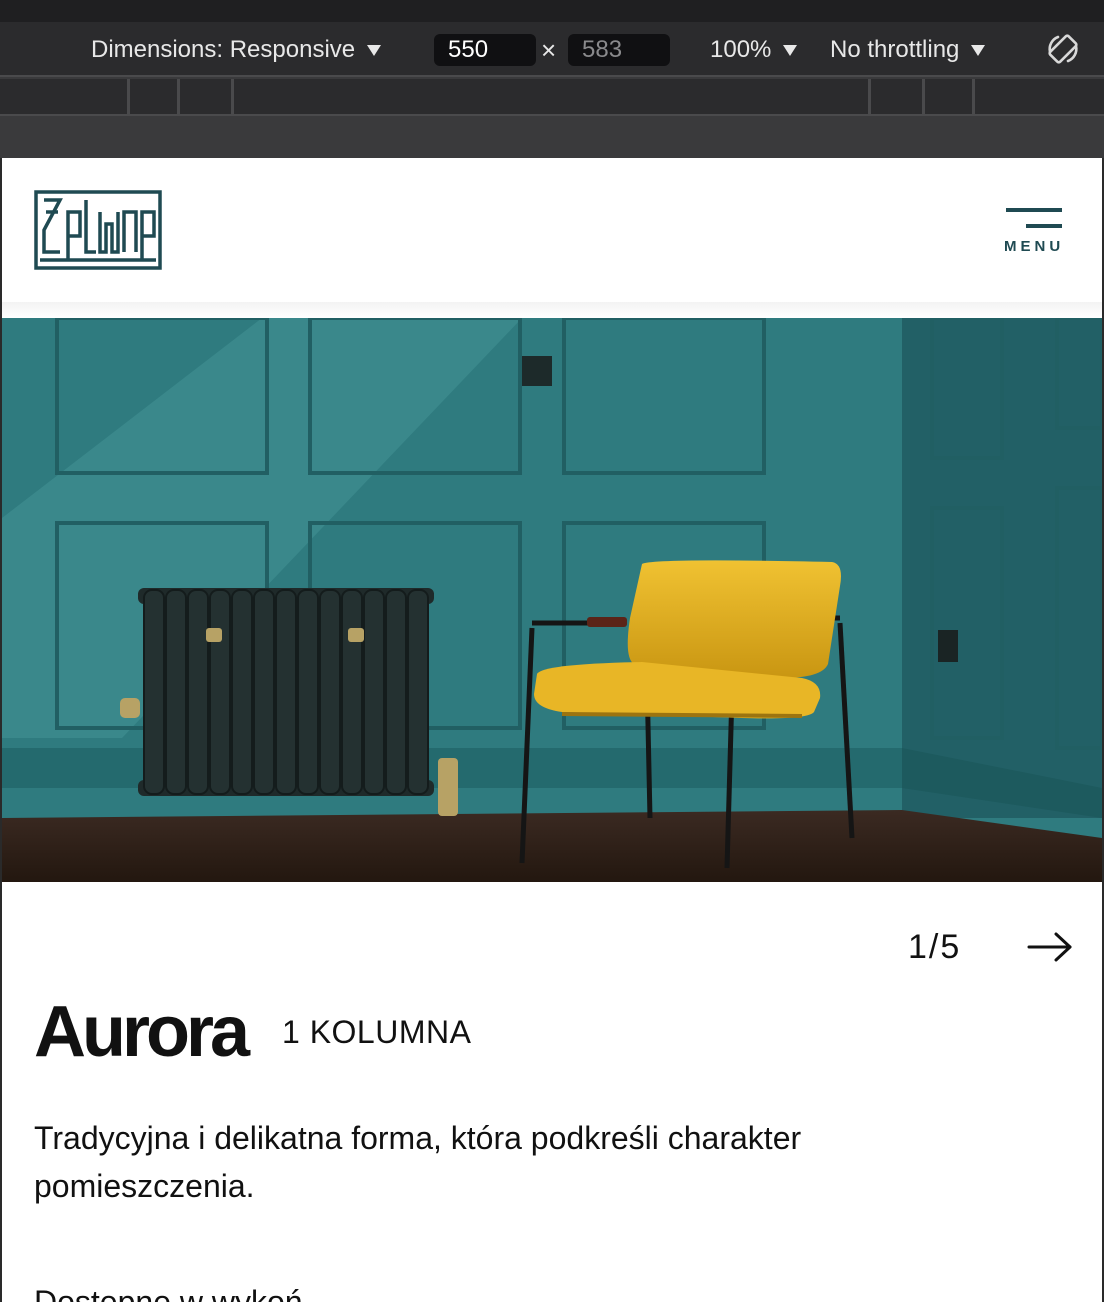 This screenshot has height=1302, width=1104. I want to click on hamburger-icon-line, so click(1044, 226).